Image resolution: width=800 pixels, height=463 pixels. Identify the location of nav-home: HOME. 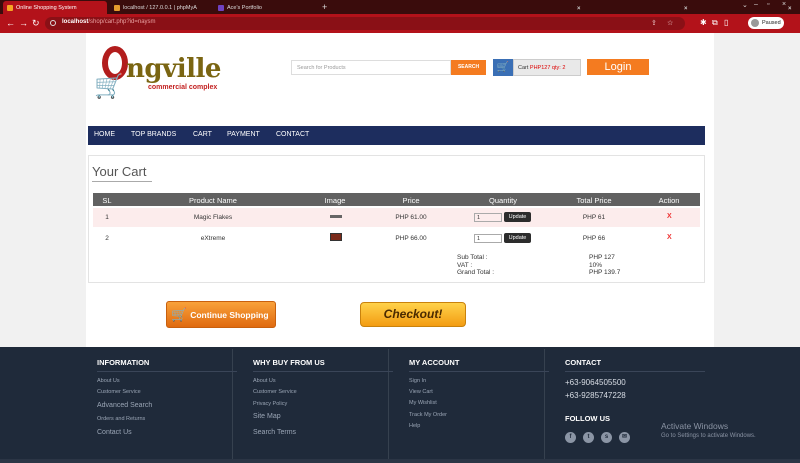
(104, 134).